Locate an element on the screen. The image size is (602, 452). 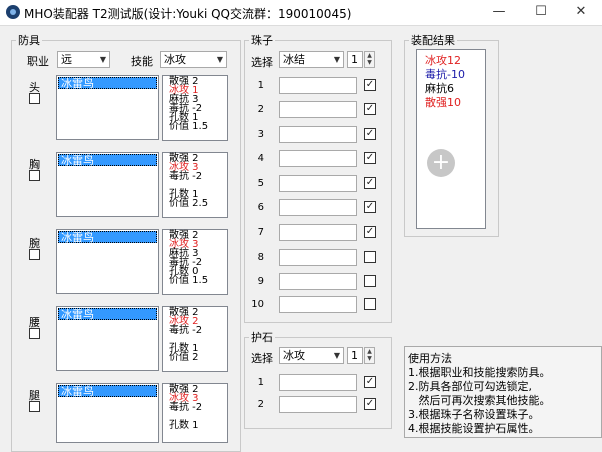
amulet-row-number: 2 is located at coordinates (260, 404).